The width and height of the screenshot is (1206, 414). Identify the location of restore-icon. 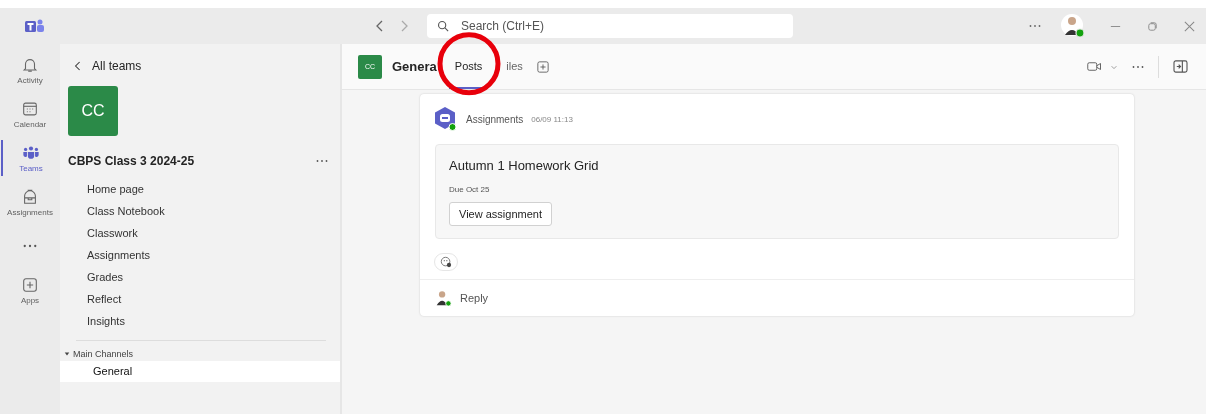
(1152, 26).